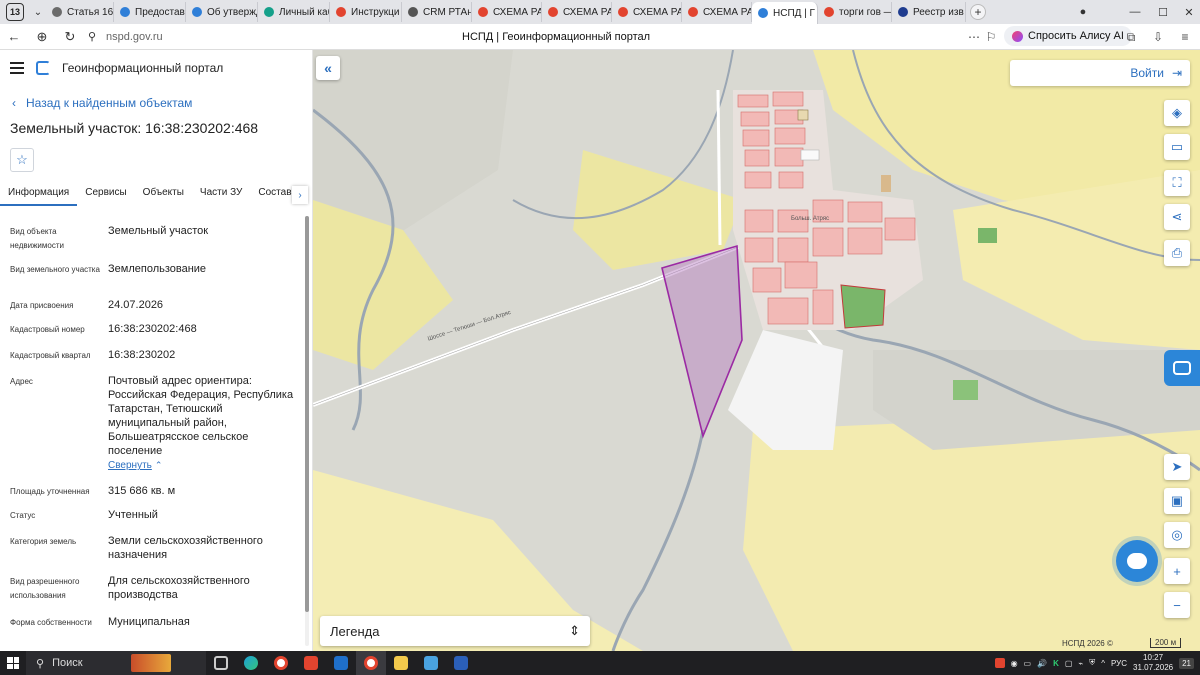 The image size is (1200, 675). Describe the element at coordinates (929, 12) in the screenshot. I see `browser-tab: Реестр изв` at that location.